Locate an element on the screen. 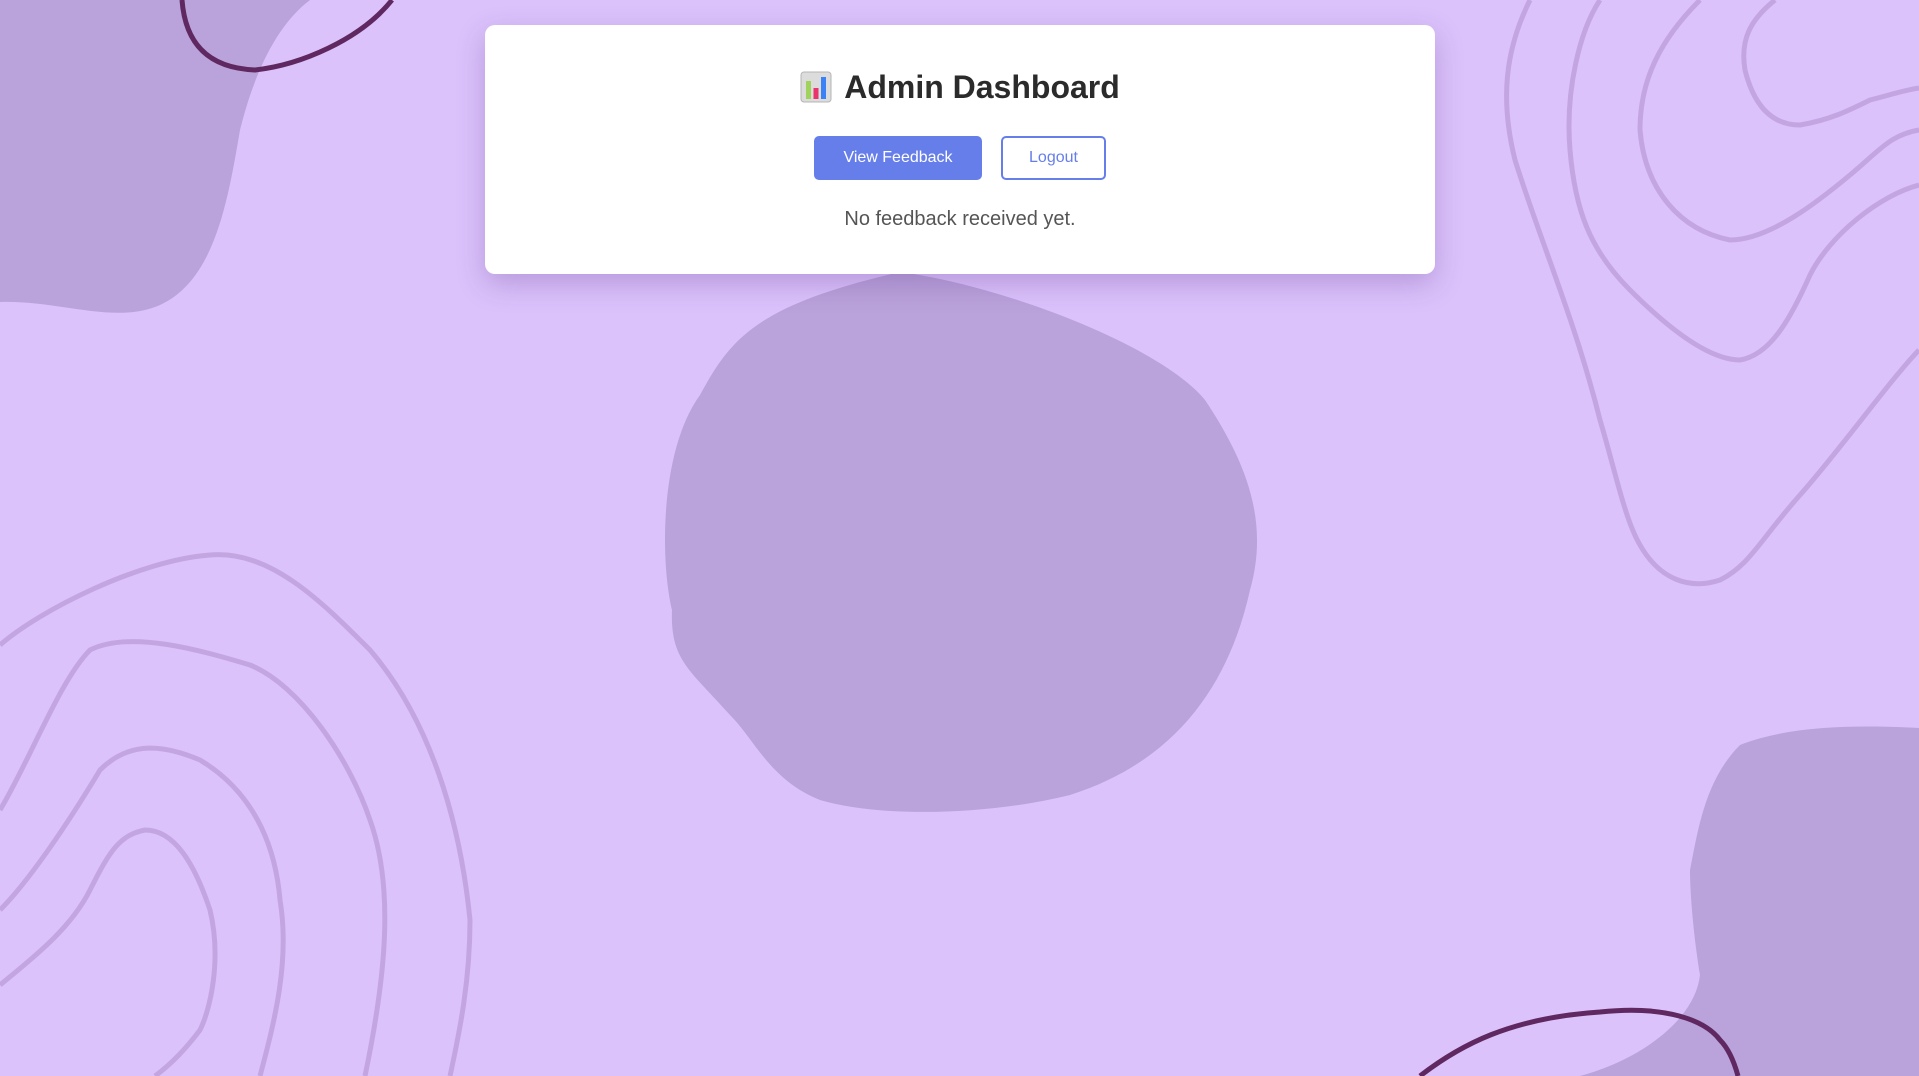 The image size is (1919, 1076). header: Admin Dashboard is located at coordinates (960, 87).